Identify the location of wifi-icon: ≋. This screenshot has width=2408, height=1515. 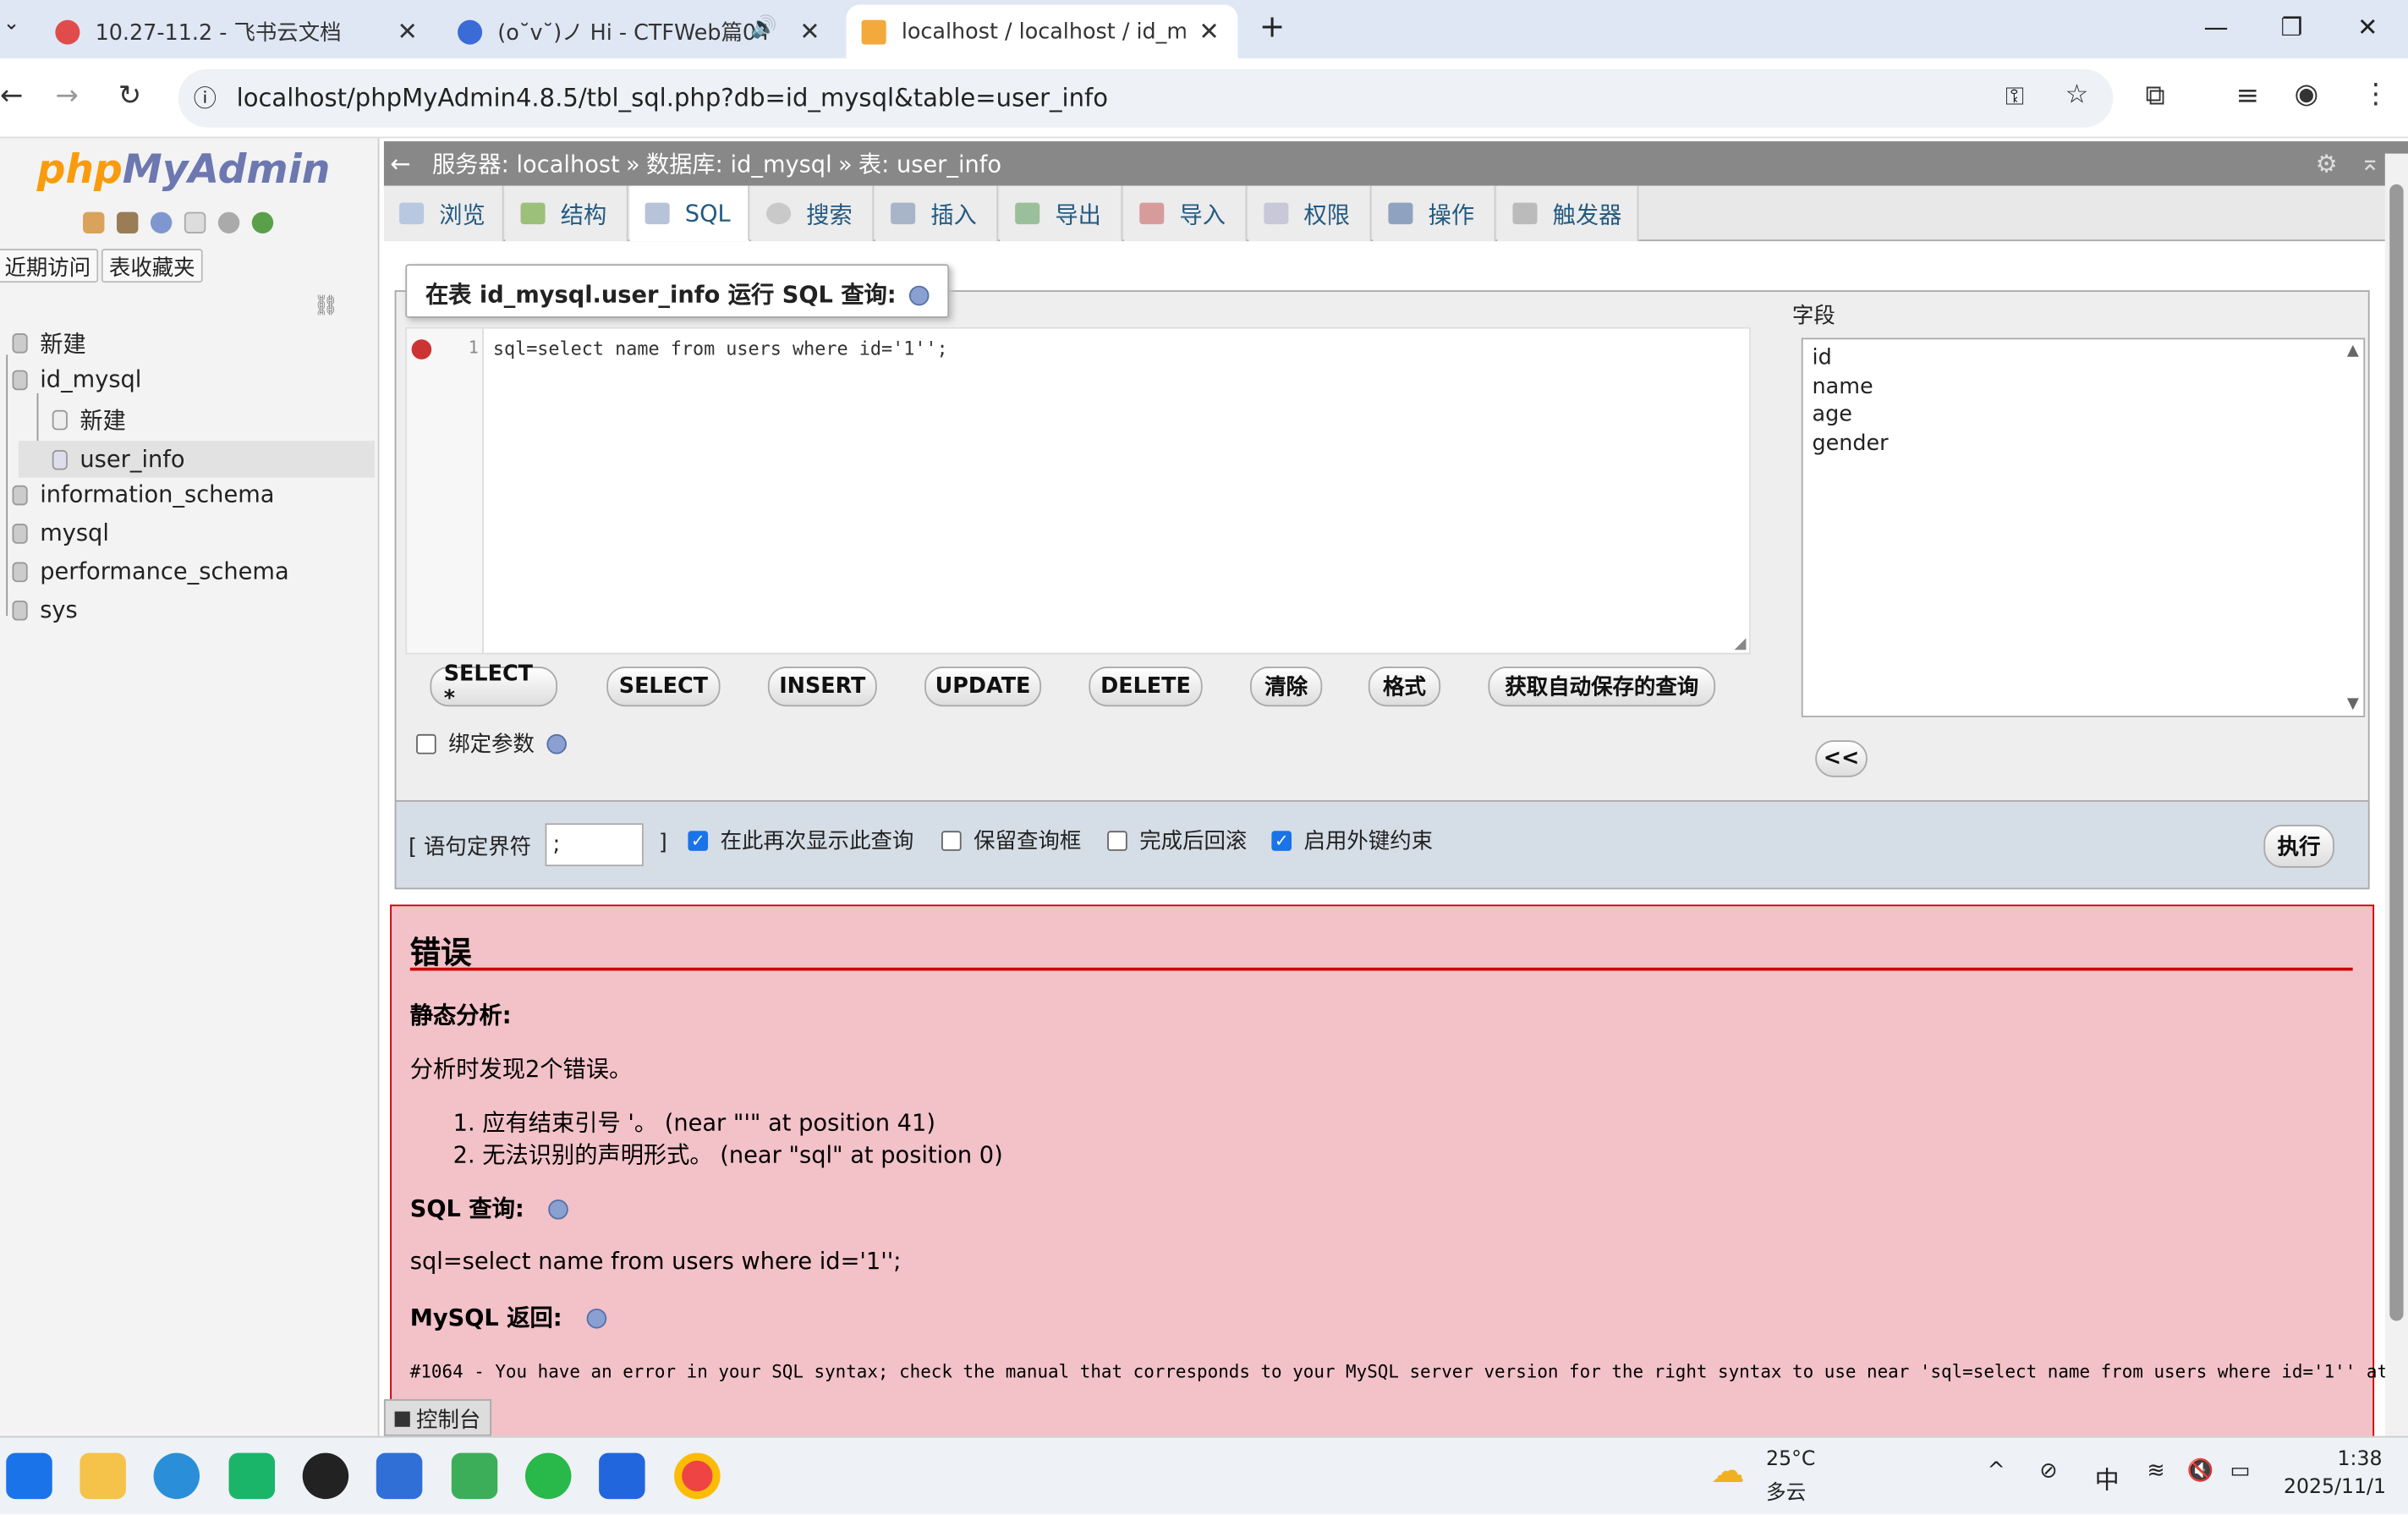
(2155, 1471).